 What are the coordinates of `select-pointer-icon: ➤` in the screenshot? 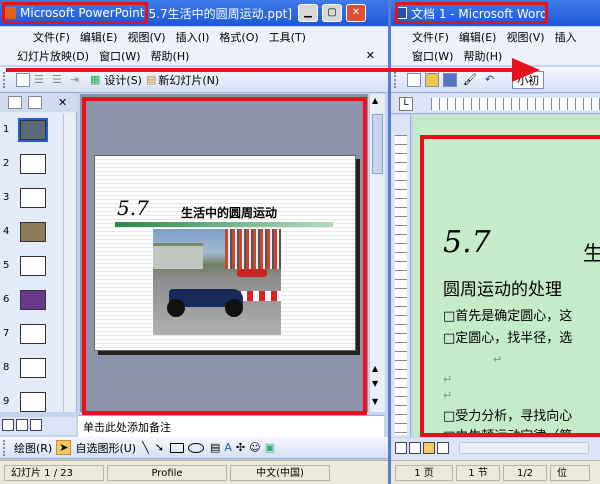 It's located at (64, 447).